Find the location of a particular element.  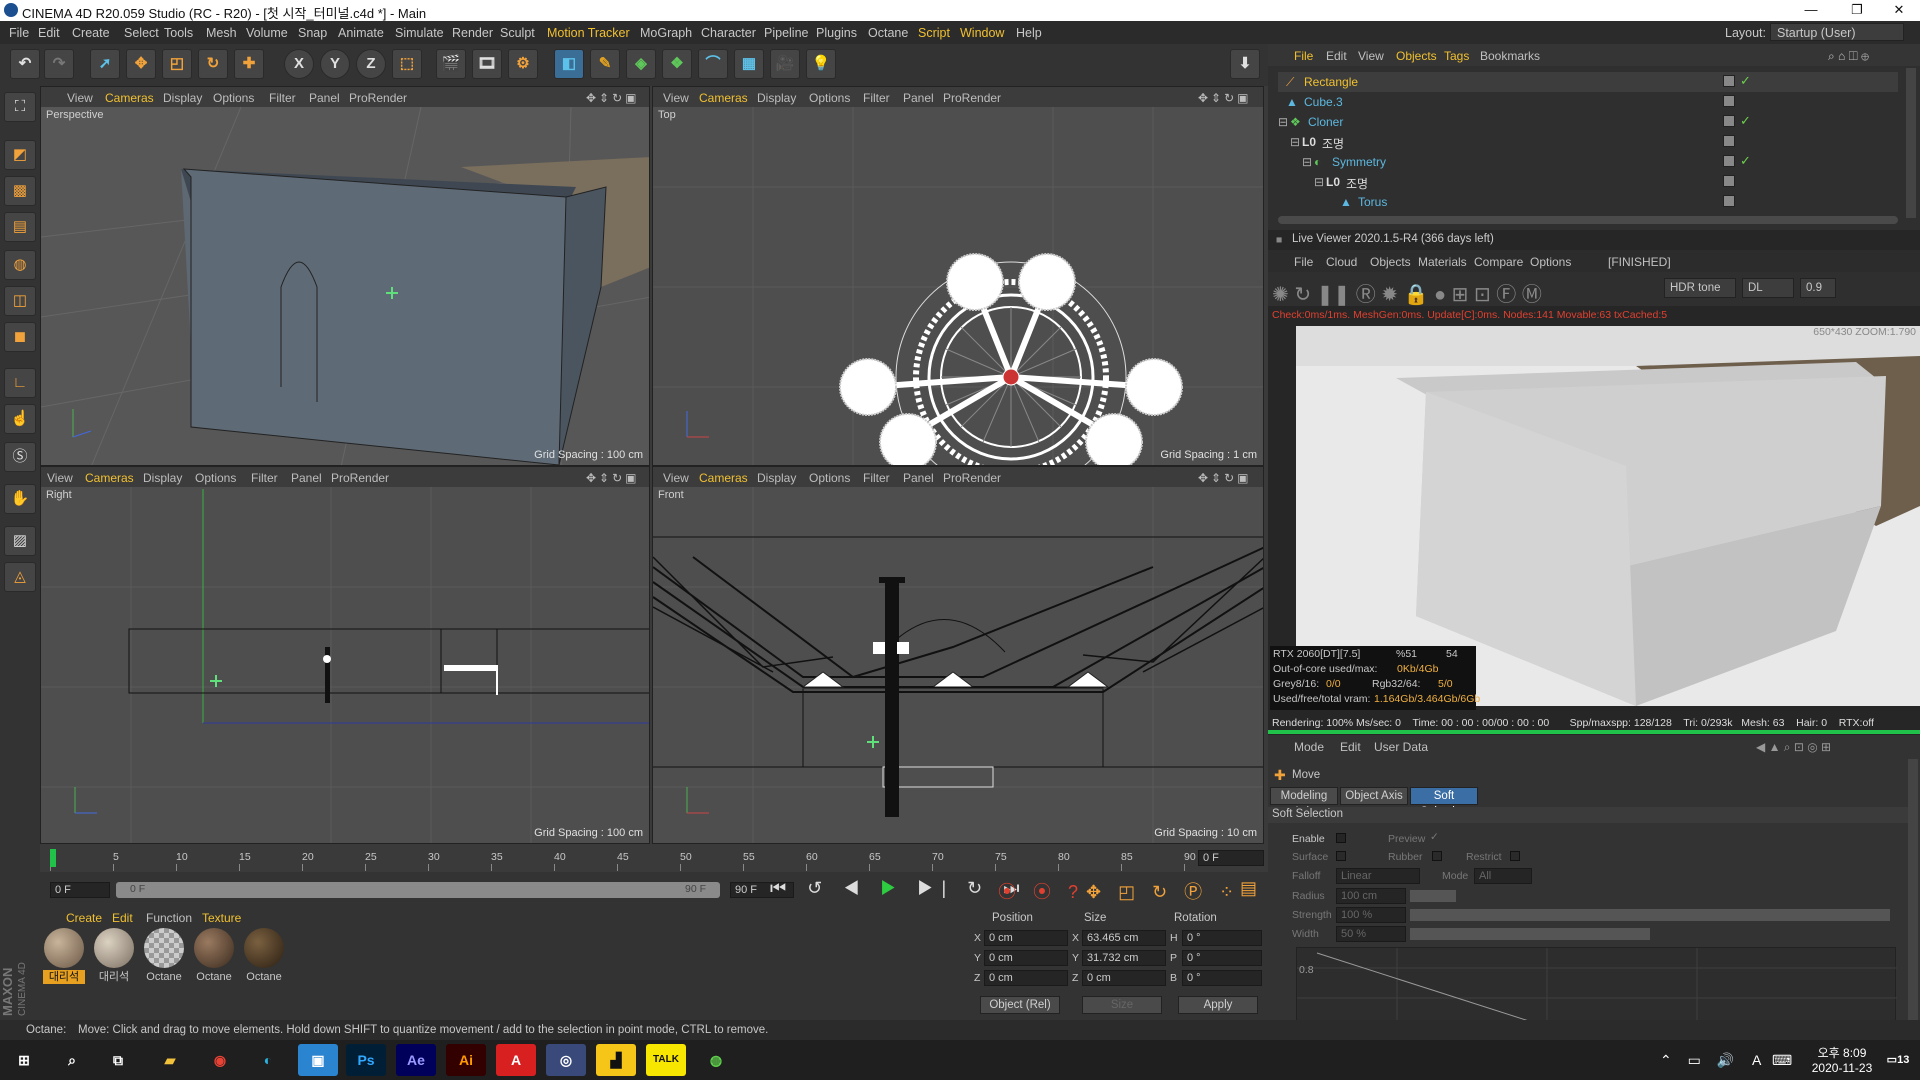

object-row-torus: ▲ Torus is located at coordinates (1588, 202).